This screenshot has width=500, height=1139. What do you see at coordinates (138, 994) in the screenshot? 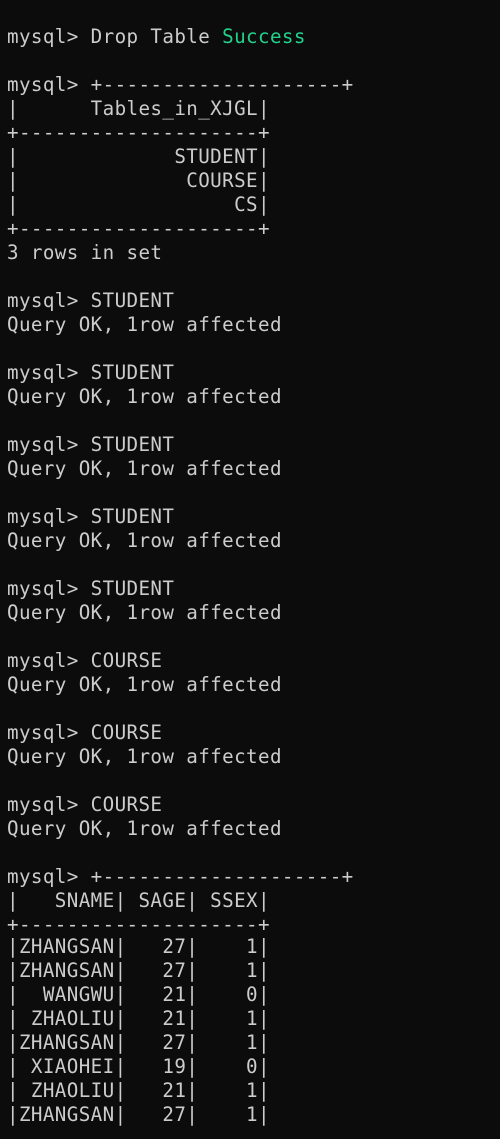
I see `table-row: | WANGWU| 21| 0|` at bounding box center [138, 994].